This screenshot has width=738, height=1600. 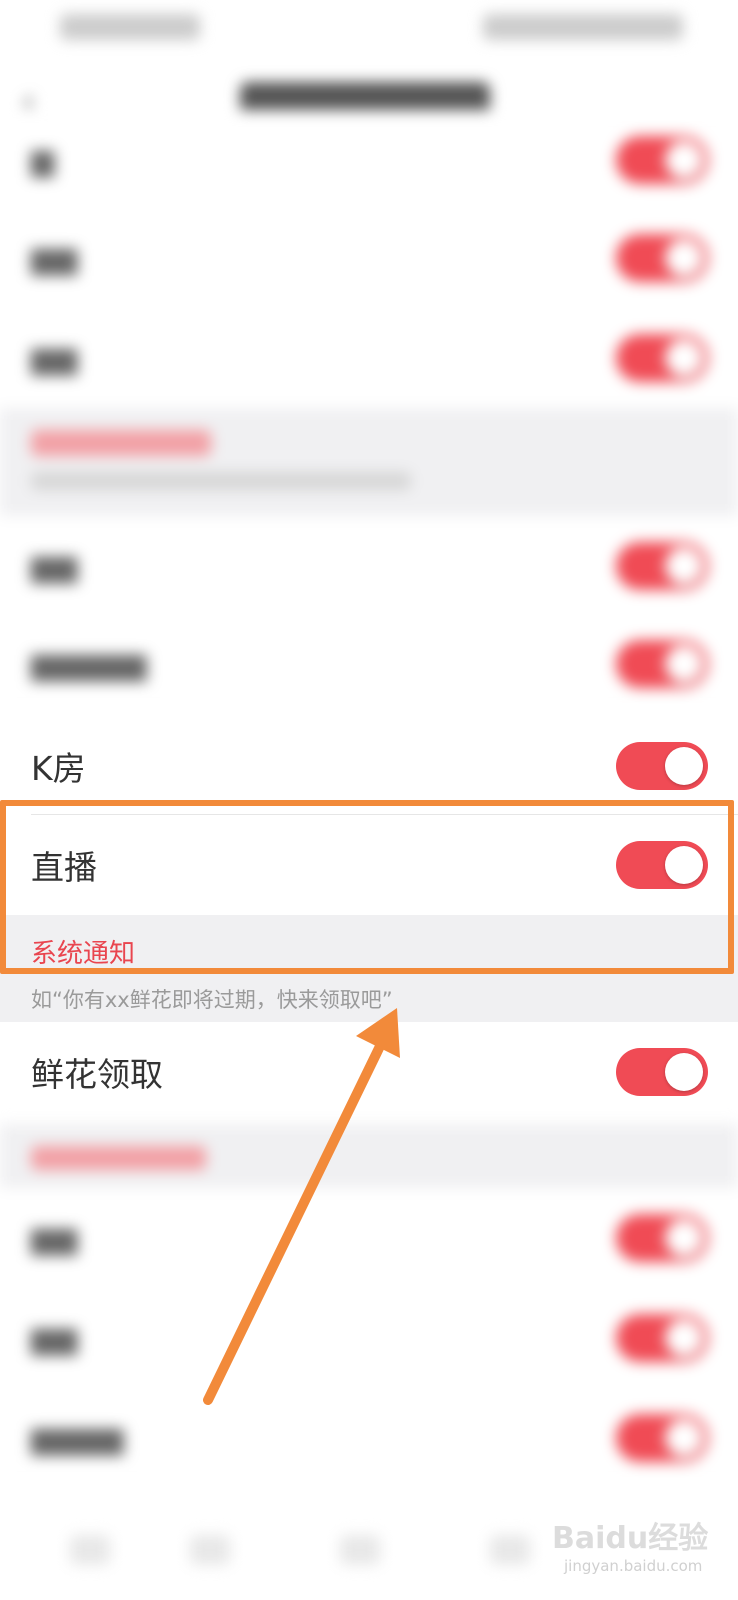 I want to click on annotation-arrow, so click(x=301, y=1206).